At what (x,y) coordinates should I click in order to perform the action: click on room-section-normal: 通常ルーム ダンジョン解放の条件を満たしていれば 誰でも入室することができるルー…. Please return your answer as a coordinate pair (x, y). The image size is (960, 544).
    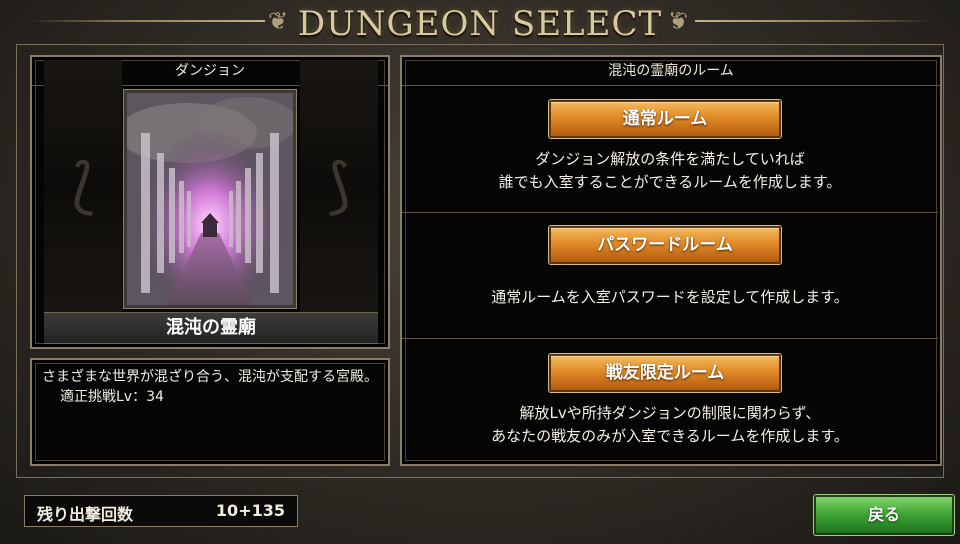
    Looking at the image, I should click on (670, 149).